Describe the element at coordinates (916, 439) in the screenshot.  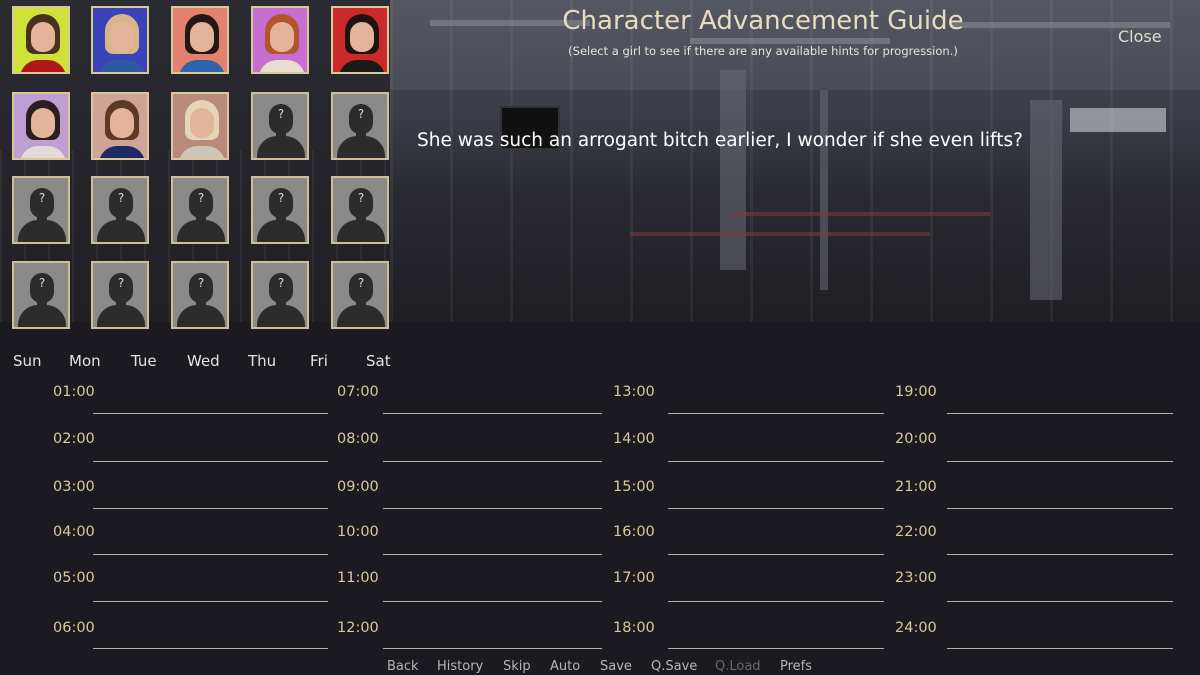
I see `time-slot-label: 20:00` at that location.